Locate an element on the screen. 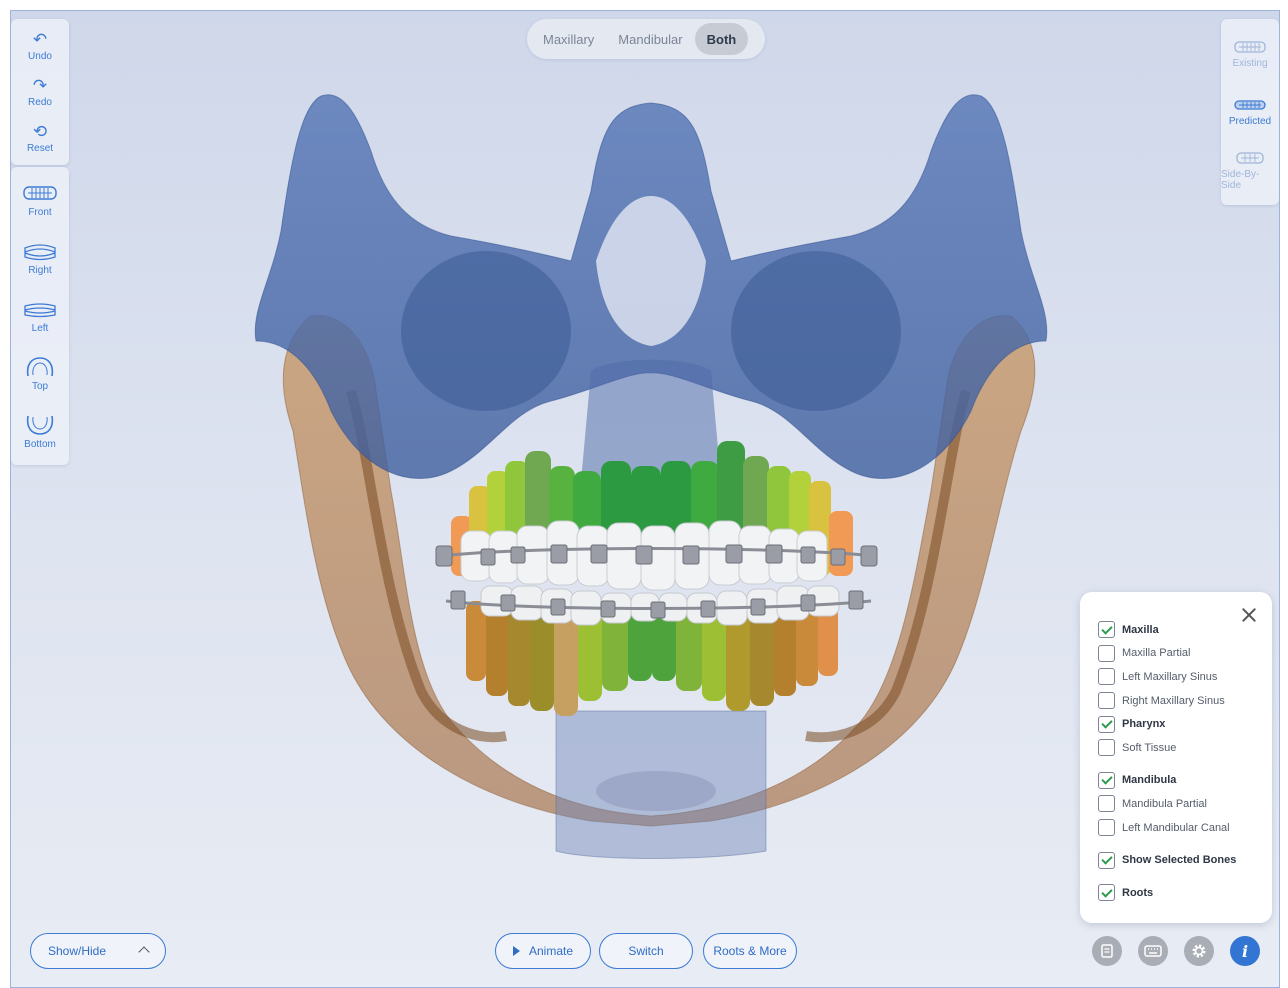 The width and height of the screenshot is (1288, 988). redo-label: Redo is located at coordinates (40, 102).